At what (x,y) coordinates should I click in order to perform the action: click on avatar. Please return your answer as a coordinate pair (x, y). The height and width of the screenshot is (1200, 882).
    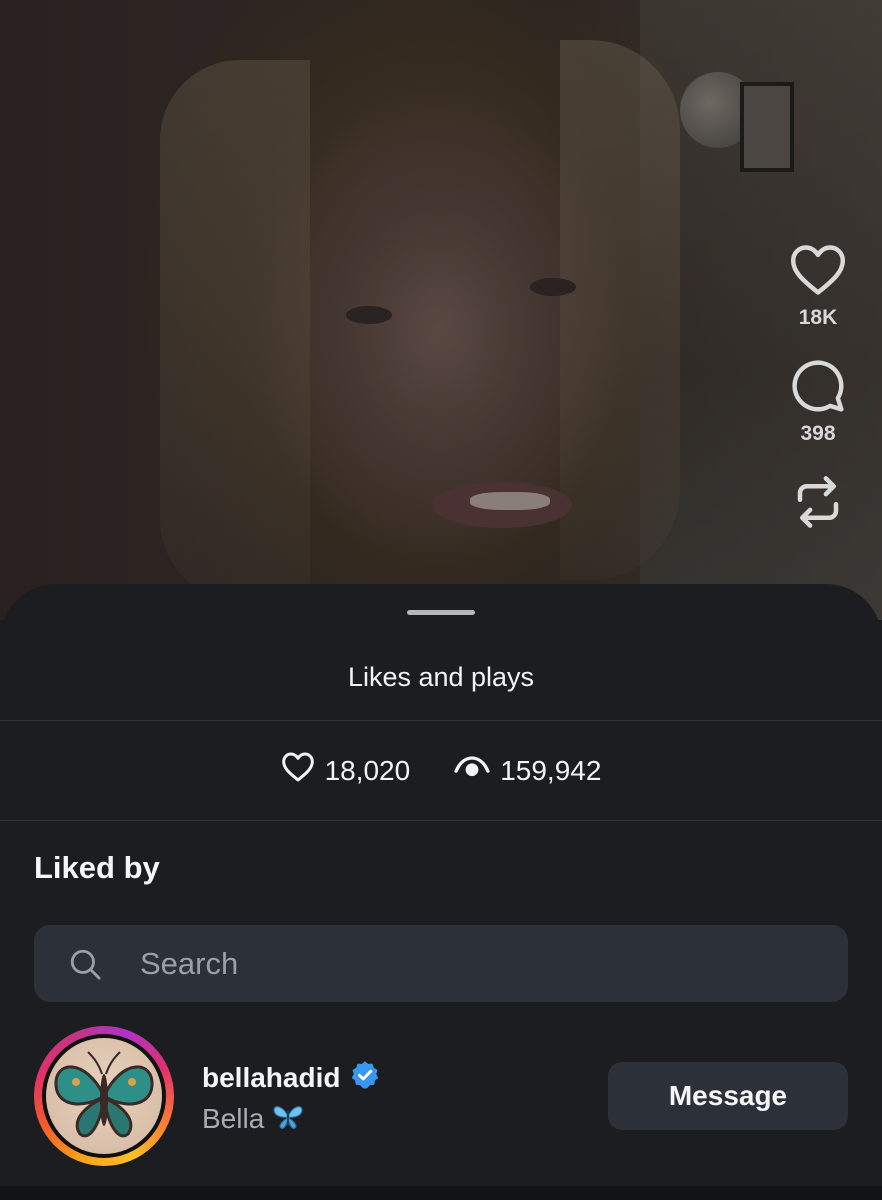
    Looking at the image, I should click on (104, 1096).